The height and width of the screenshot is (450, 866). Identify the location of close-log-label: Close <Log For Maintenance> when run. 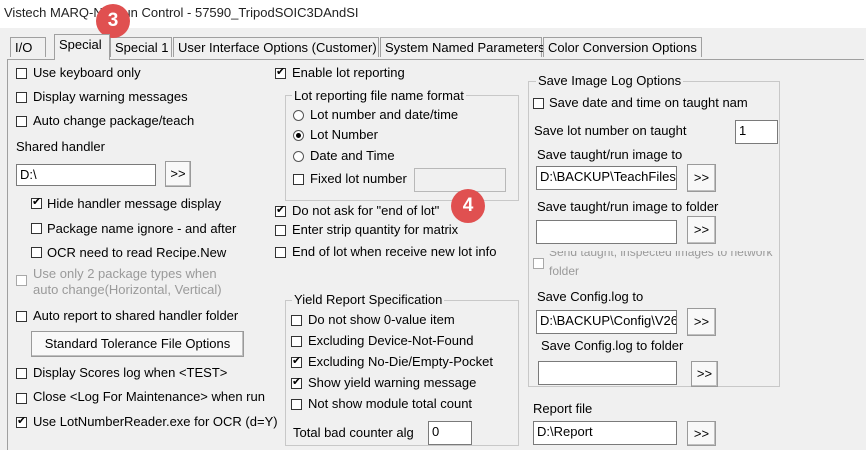
(149, 396).